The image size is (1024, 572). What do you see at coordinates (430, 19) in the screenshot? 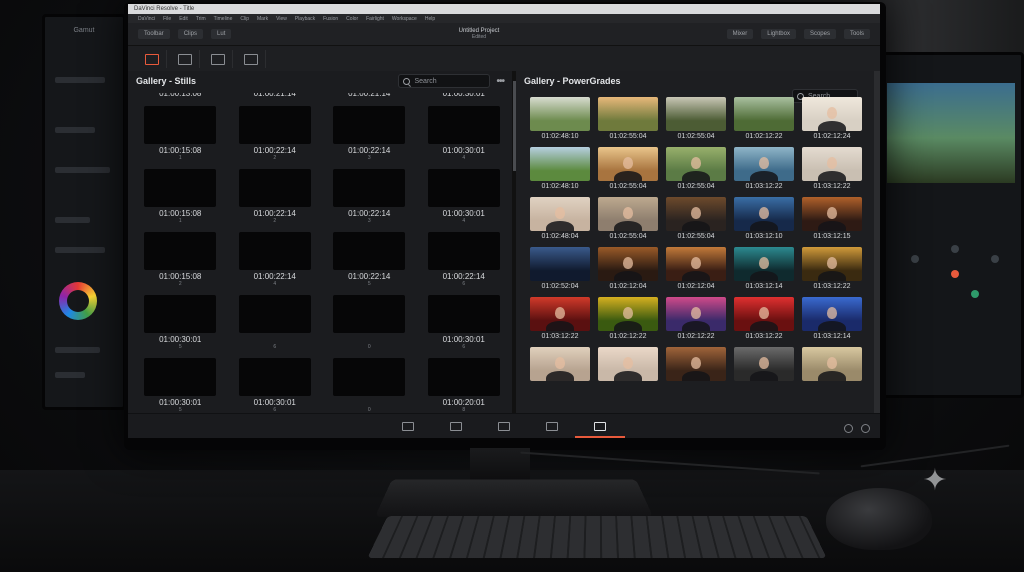
I see `menu-item: Help` at bounding box center [430, 19].